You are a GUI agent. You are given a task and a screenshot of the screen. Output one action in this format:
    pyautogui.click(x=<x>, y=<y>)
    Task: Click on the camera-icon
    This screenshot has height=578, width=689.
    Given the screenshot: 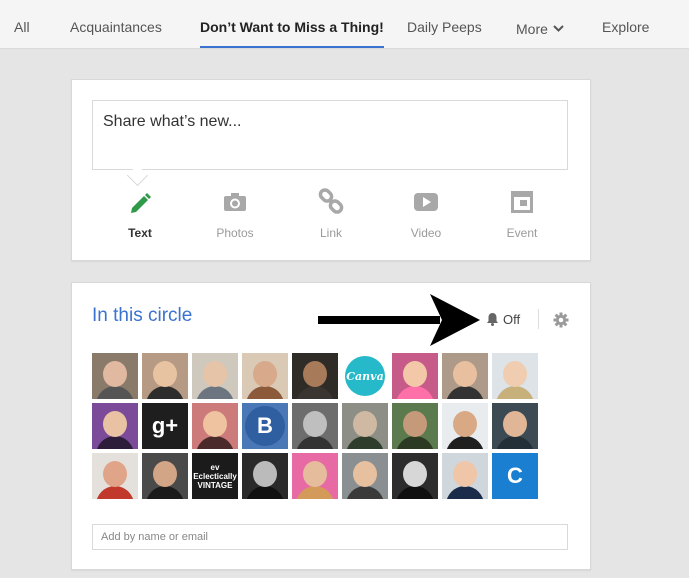 What is the action you would take?
    pyautogui.click(x=235, y=202)
    